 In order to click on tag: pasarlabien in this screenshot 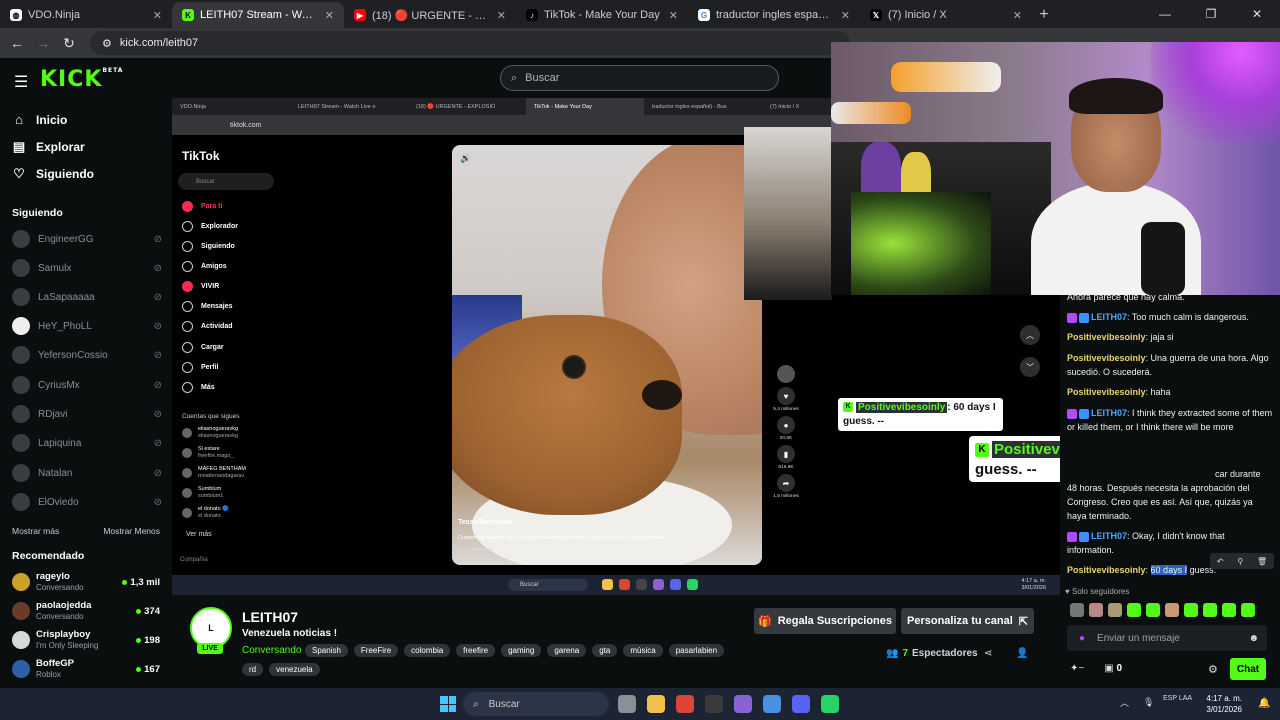, I will do `click(696, 650)`.